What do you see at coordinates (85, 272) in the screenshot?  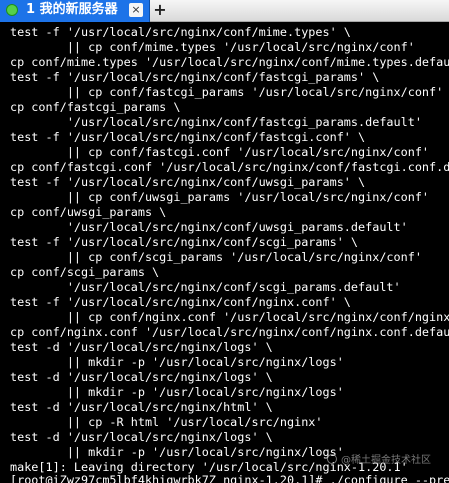 I see `terminal-line: cp conf/scgi_params \` at bounding box center [85, 272].